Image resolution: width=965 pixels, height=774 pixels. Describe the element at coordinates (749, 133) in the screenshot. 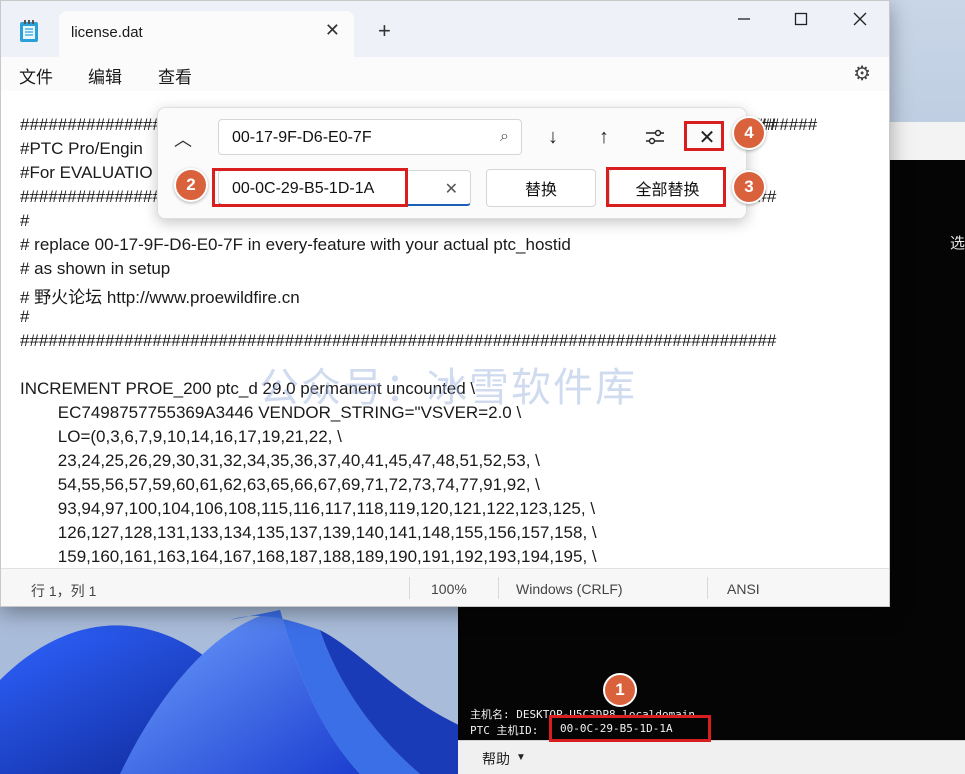

I see `annotation-badge-4: 4` at that location.